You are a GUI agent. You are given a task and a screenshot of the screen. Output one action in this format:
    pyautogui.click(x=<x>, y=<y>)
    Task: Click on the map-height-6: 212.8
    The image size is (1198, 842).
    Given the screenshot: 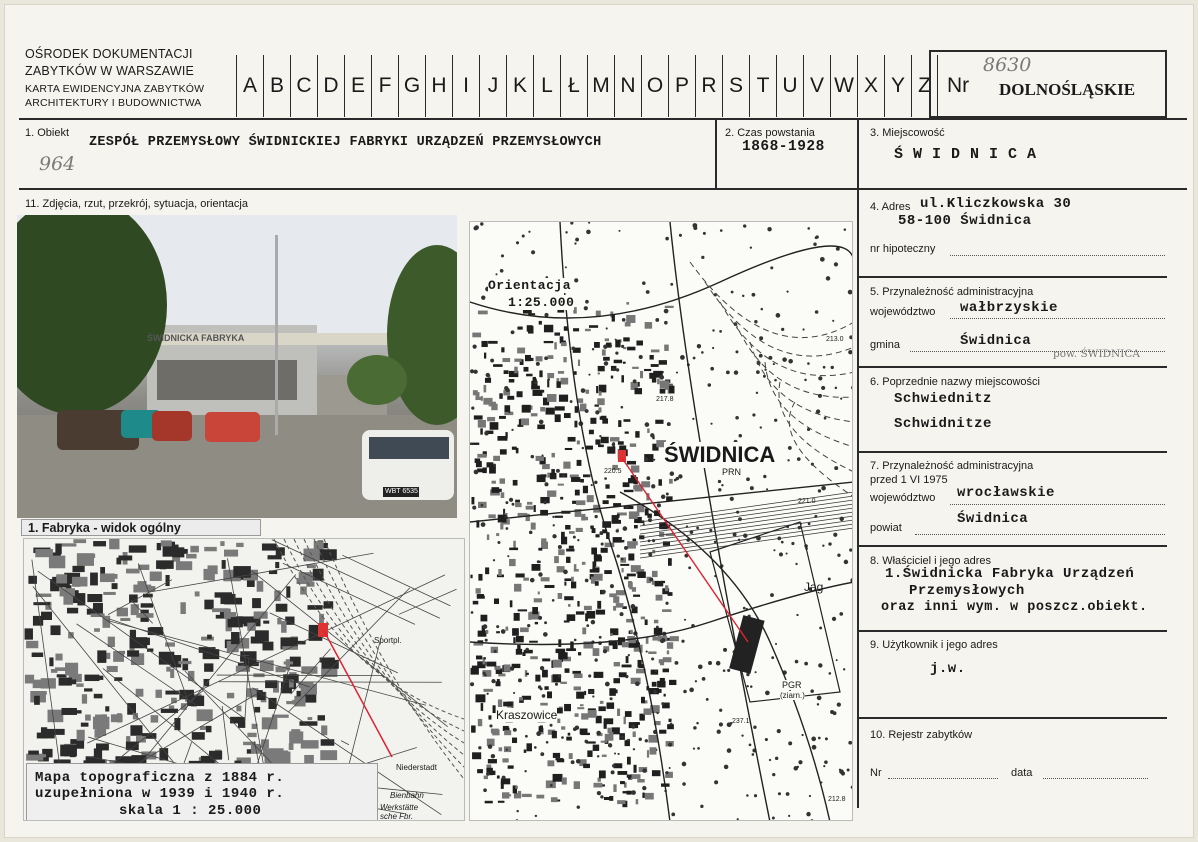 What is the action you would take?
    pyautogui.click(x=837, y=799)
    